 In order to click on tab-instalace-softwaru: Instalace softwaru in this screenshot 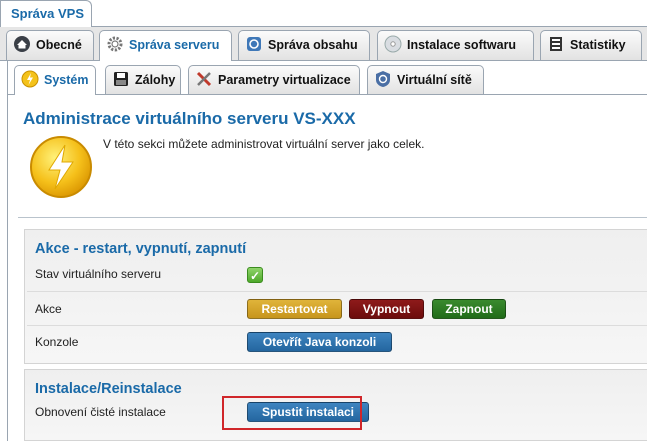, I will do `click(455, 45)`.